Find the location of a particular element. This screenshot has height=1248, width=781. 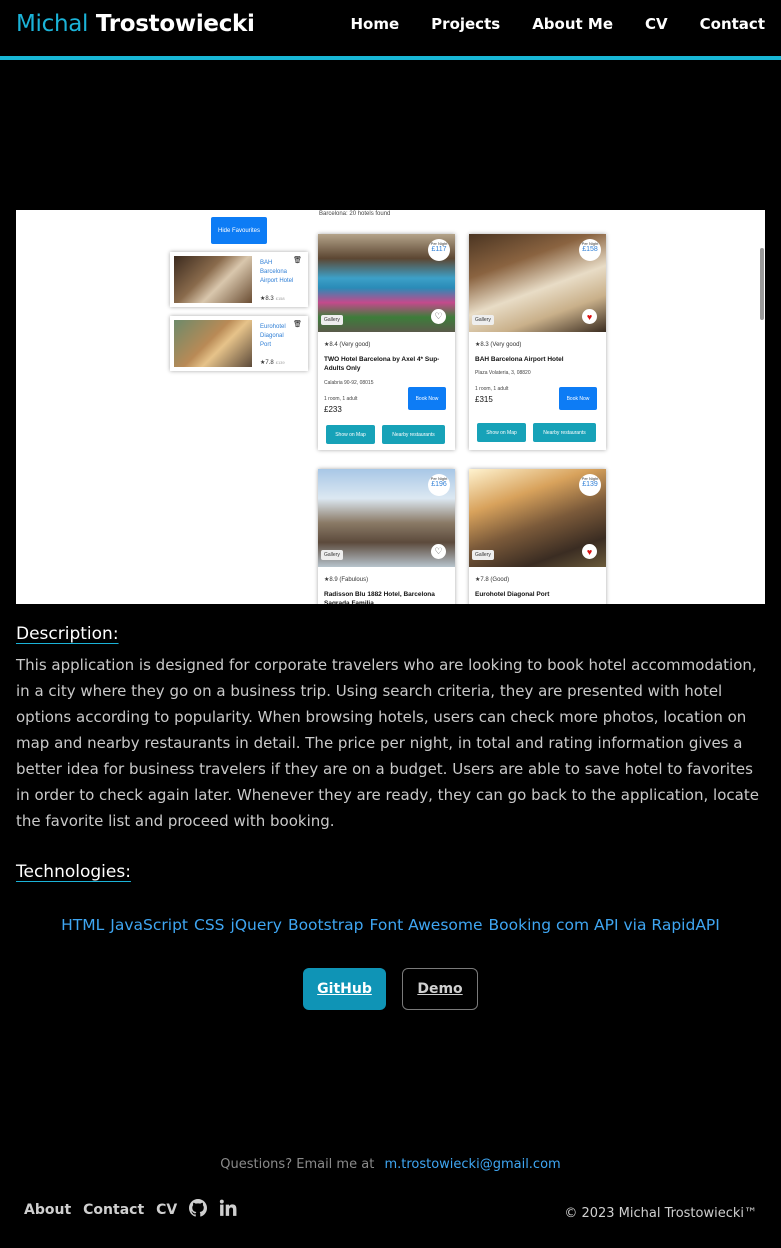

per-night-badge: Per Night £196 is located at coordinates (439, 485).